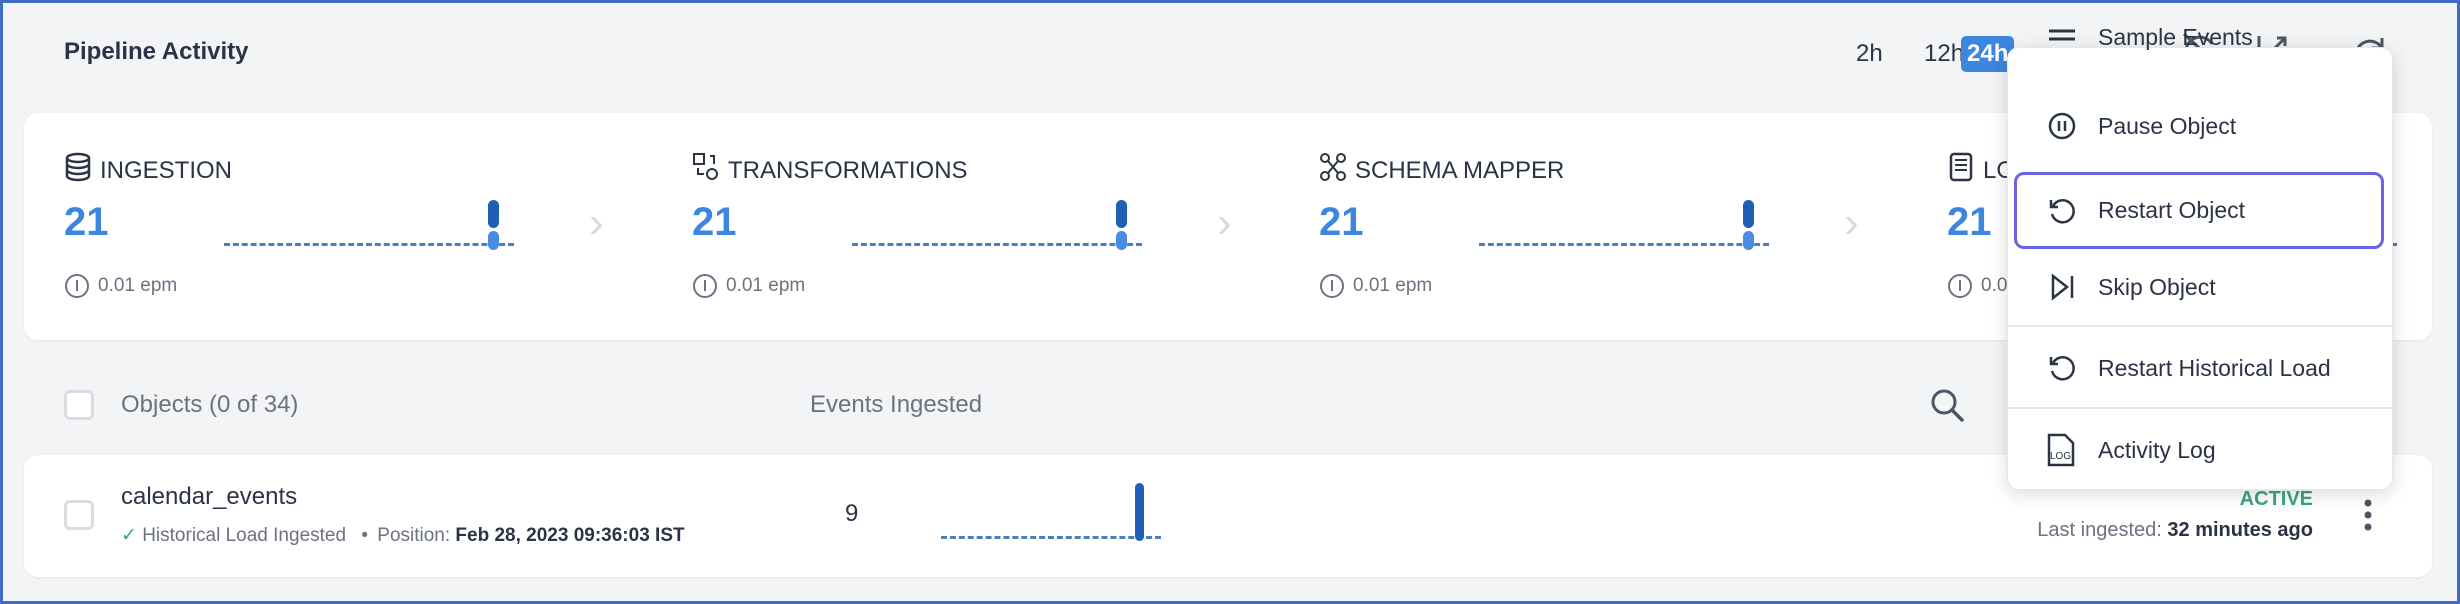  What do you see at coordinates (896, 404) in the screenshot?
I see `events-ingested-header: Events Ingested` at bounding box center [896, 404].